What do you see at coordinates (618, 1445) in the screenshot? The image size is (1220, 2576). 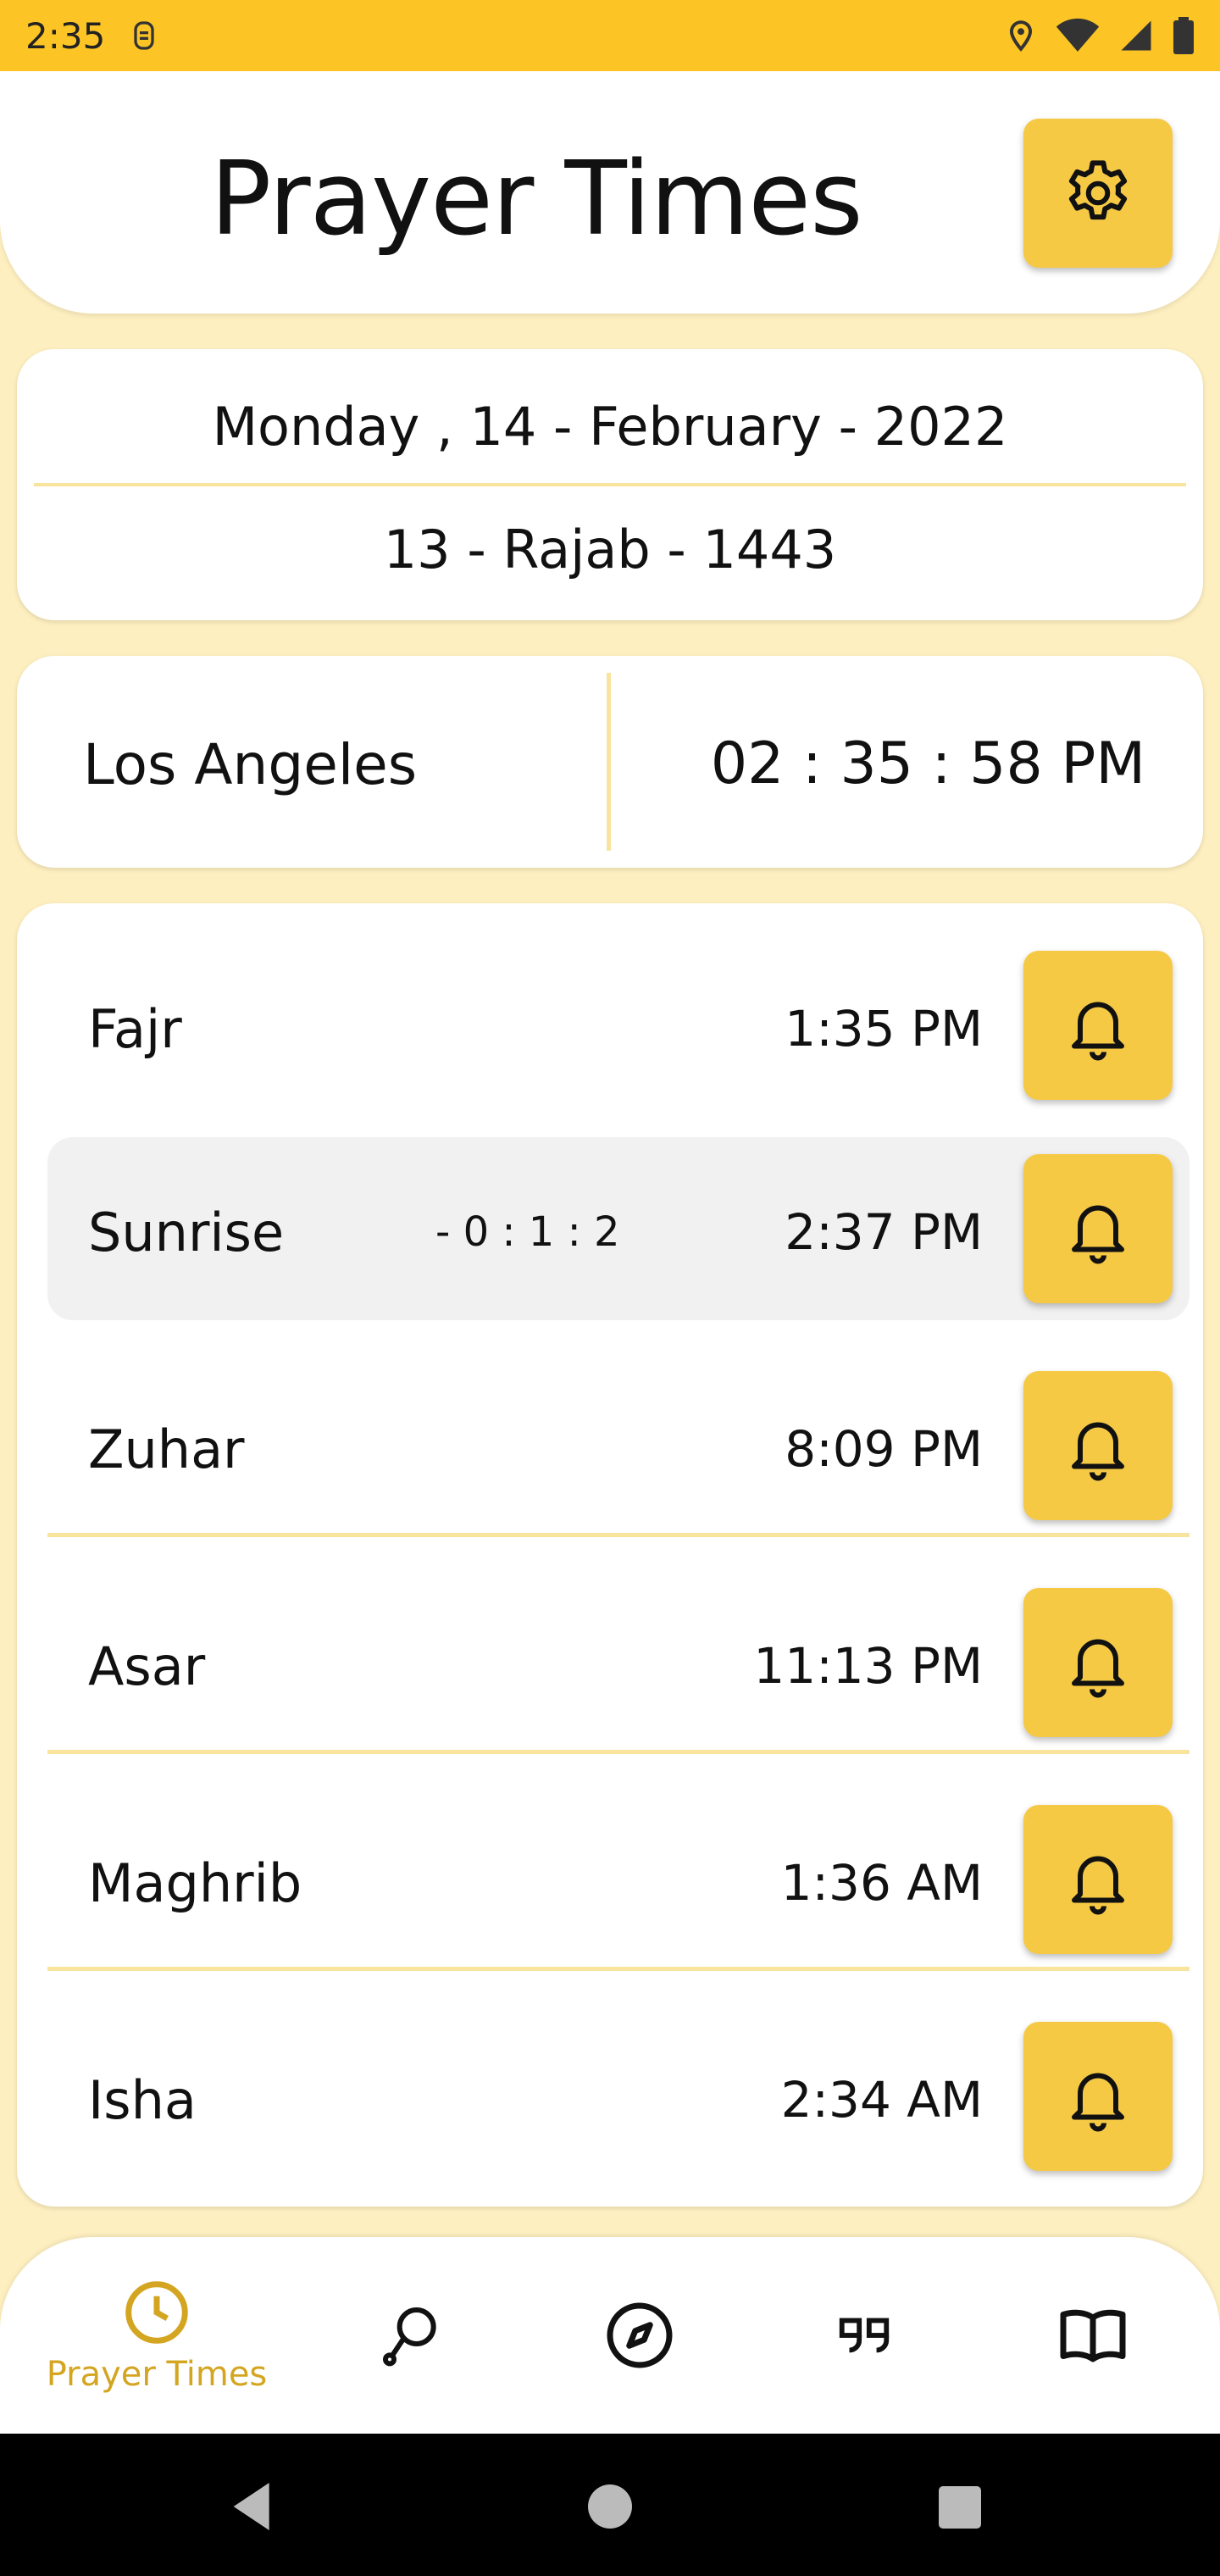 I see `prayer-row-zuhar: Zuhar 8:09 PM` at bounding box center [618, 1445].